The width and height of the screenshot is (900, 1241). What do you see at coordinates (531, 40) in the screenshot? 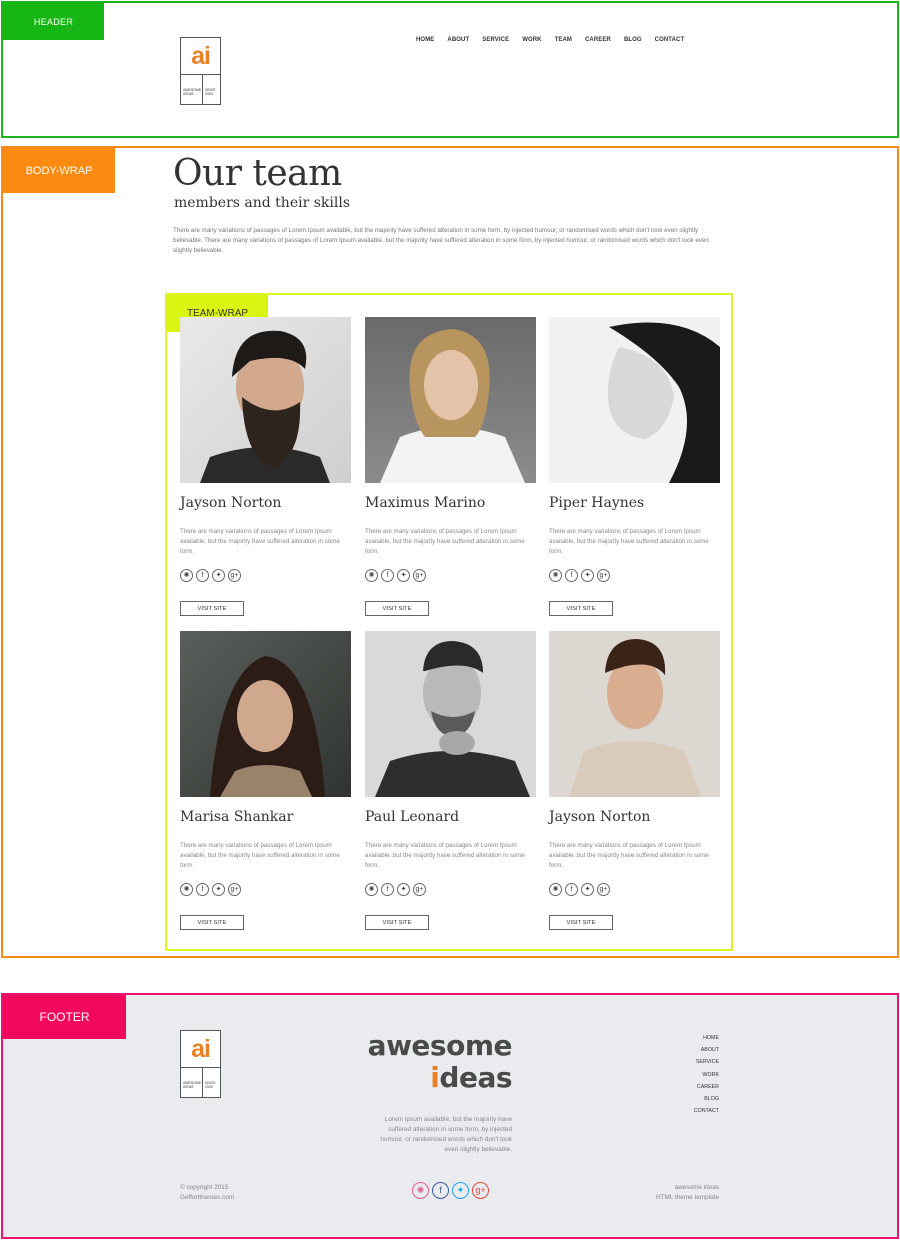
I see `nav-item-work: WORK` at bounding box center [531, 40].